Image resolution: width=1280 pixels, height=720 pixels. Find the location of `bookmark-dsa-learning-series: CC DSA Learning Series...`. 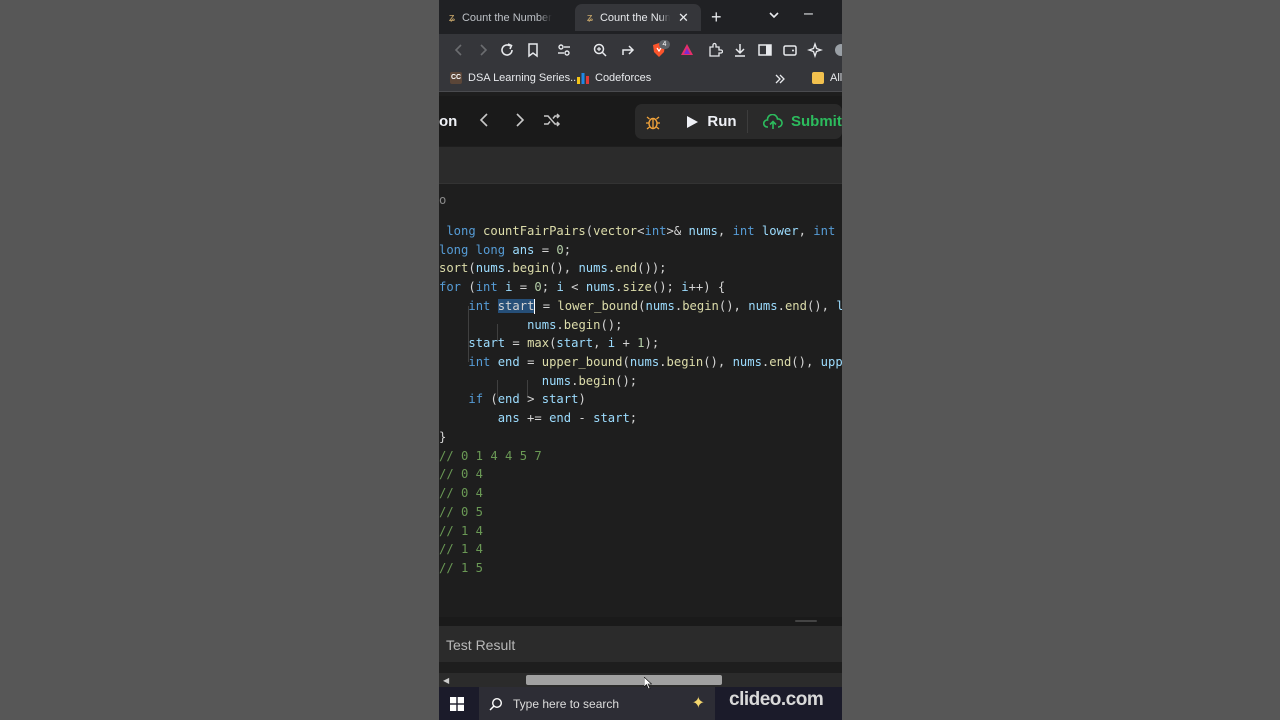

bookmark-dsa-learning-series: CC DSA Learning Series... is located at coordinates (514, 78).